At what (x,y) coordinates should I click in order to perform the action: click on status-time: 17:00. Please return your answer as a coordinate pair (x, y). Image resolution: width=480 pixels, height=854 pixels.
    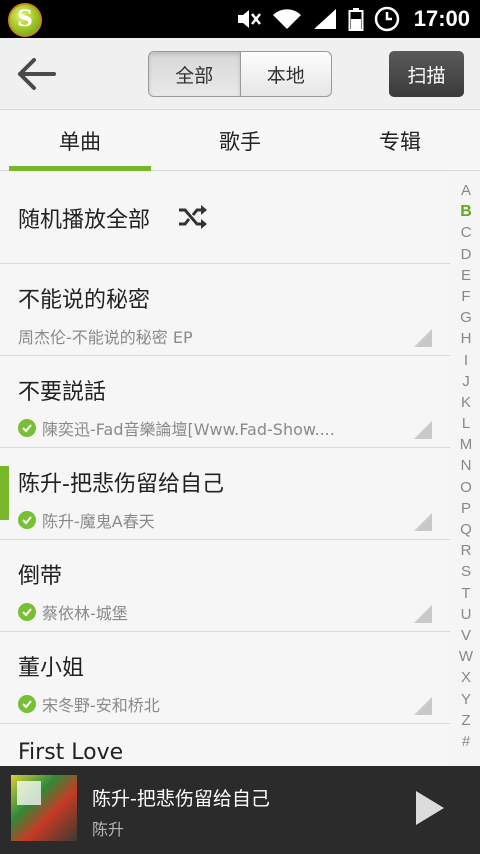
    Looking at the image, I should click on (441, 18).